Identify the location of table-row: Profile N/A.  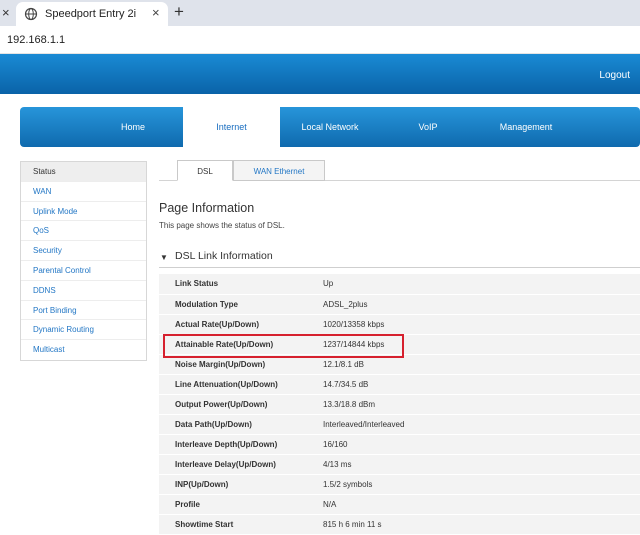
(399, 504).